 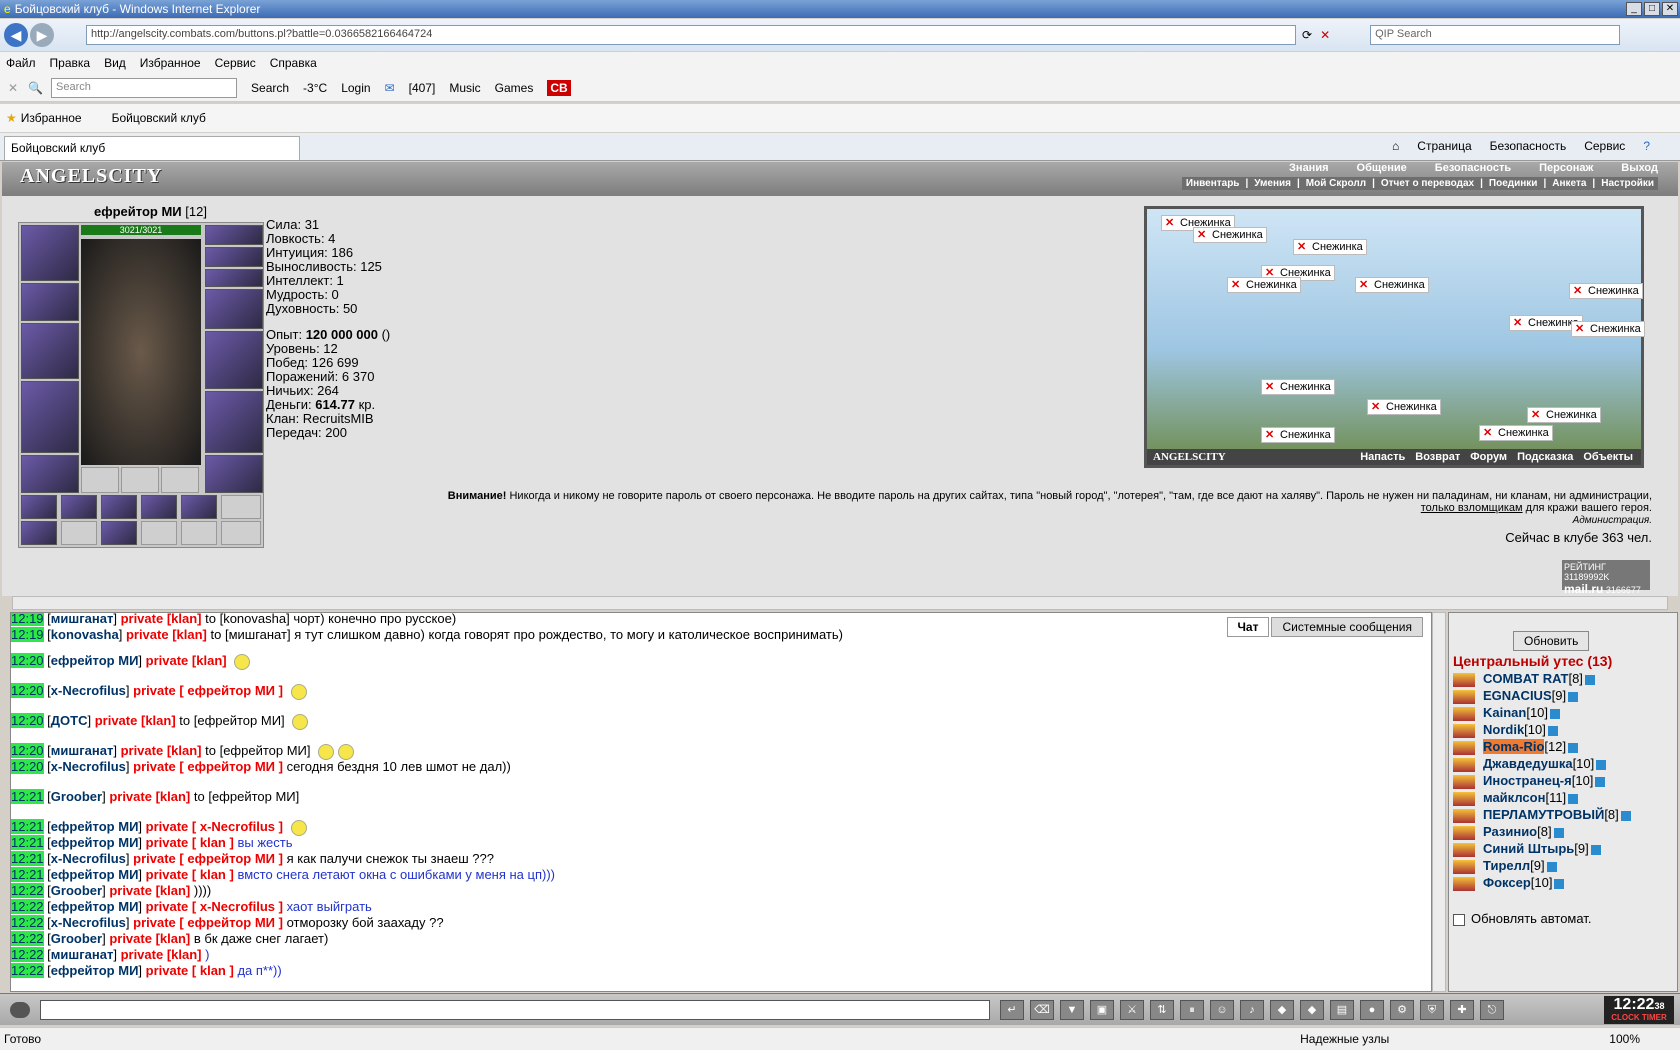 What do you see at coordinates (234, 360) in the screenshot?
I see `weapon-right-slot` at bounding box center [234, 360].